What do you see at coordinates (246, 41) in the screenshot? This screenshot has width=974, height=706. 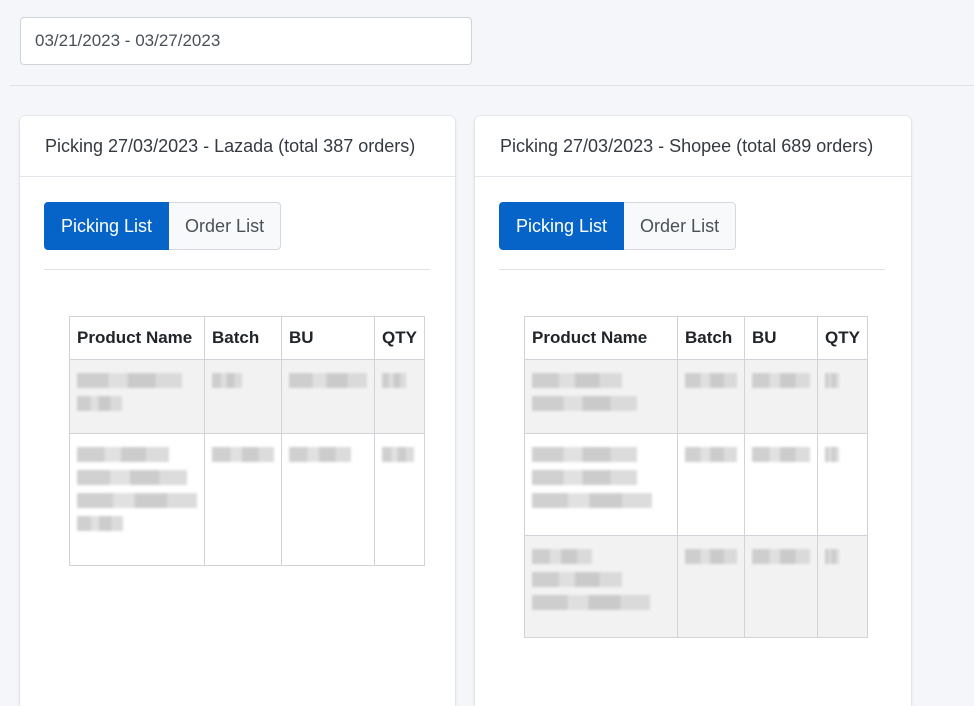 I see `date-range-input` at bounding box center [246, 41].